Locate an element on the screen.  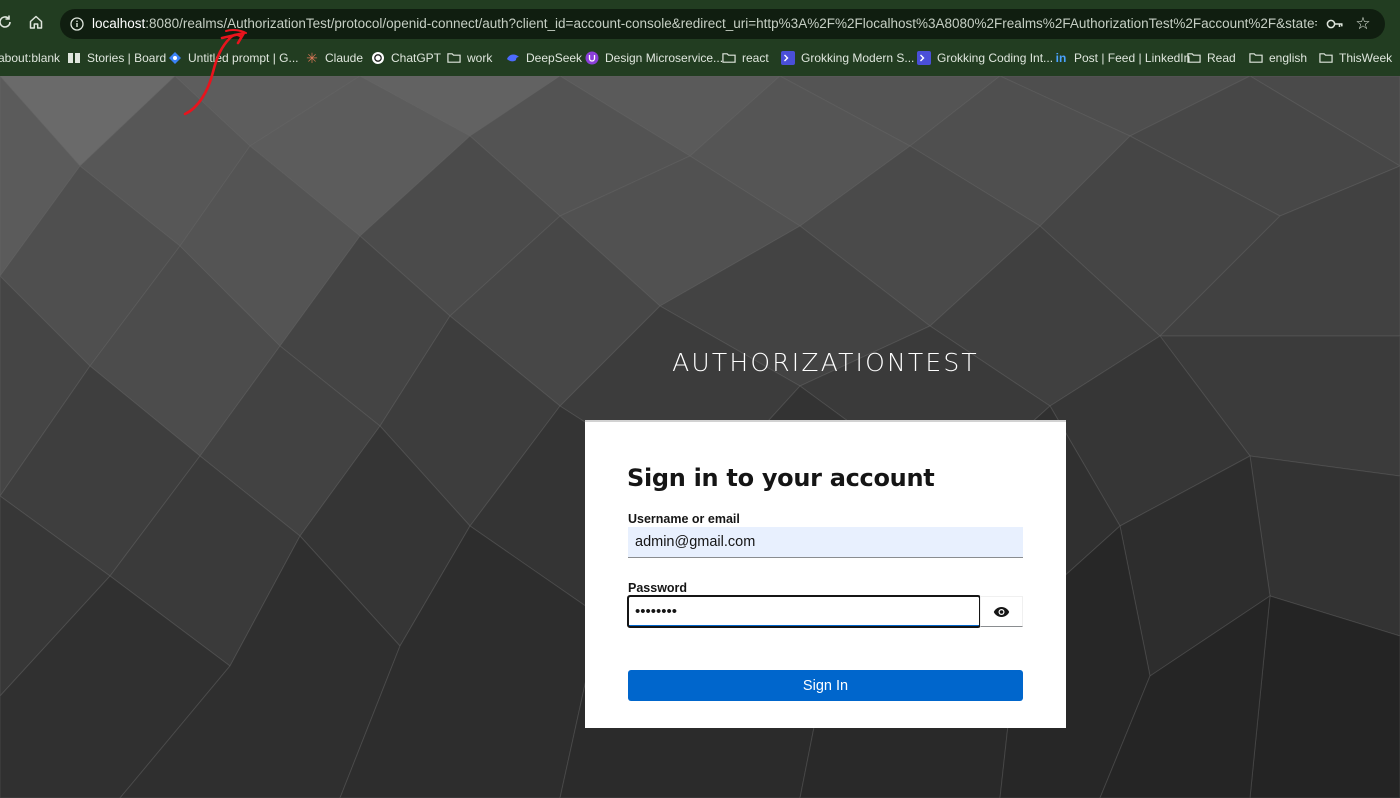
url-host: localhost is located at coordinates (119, 23).